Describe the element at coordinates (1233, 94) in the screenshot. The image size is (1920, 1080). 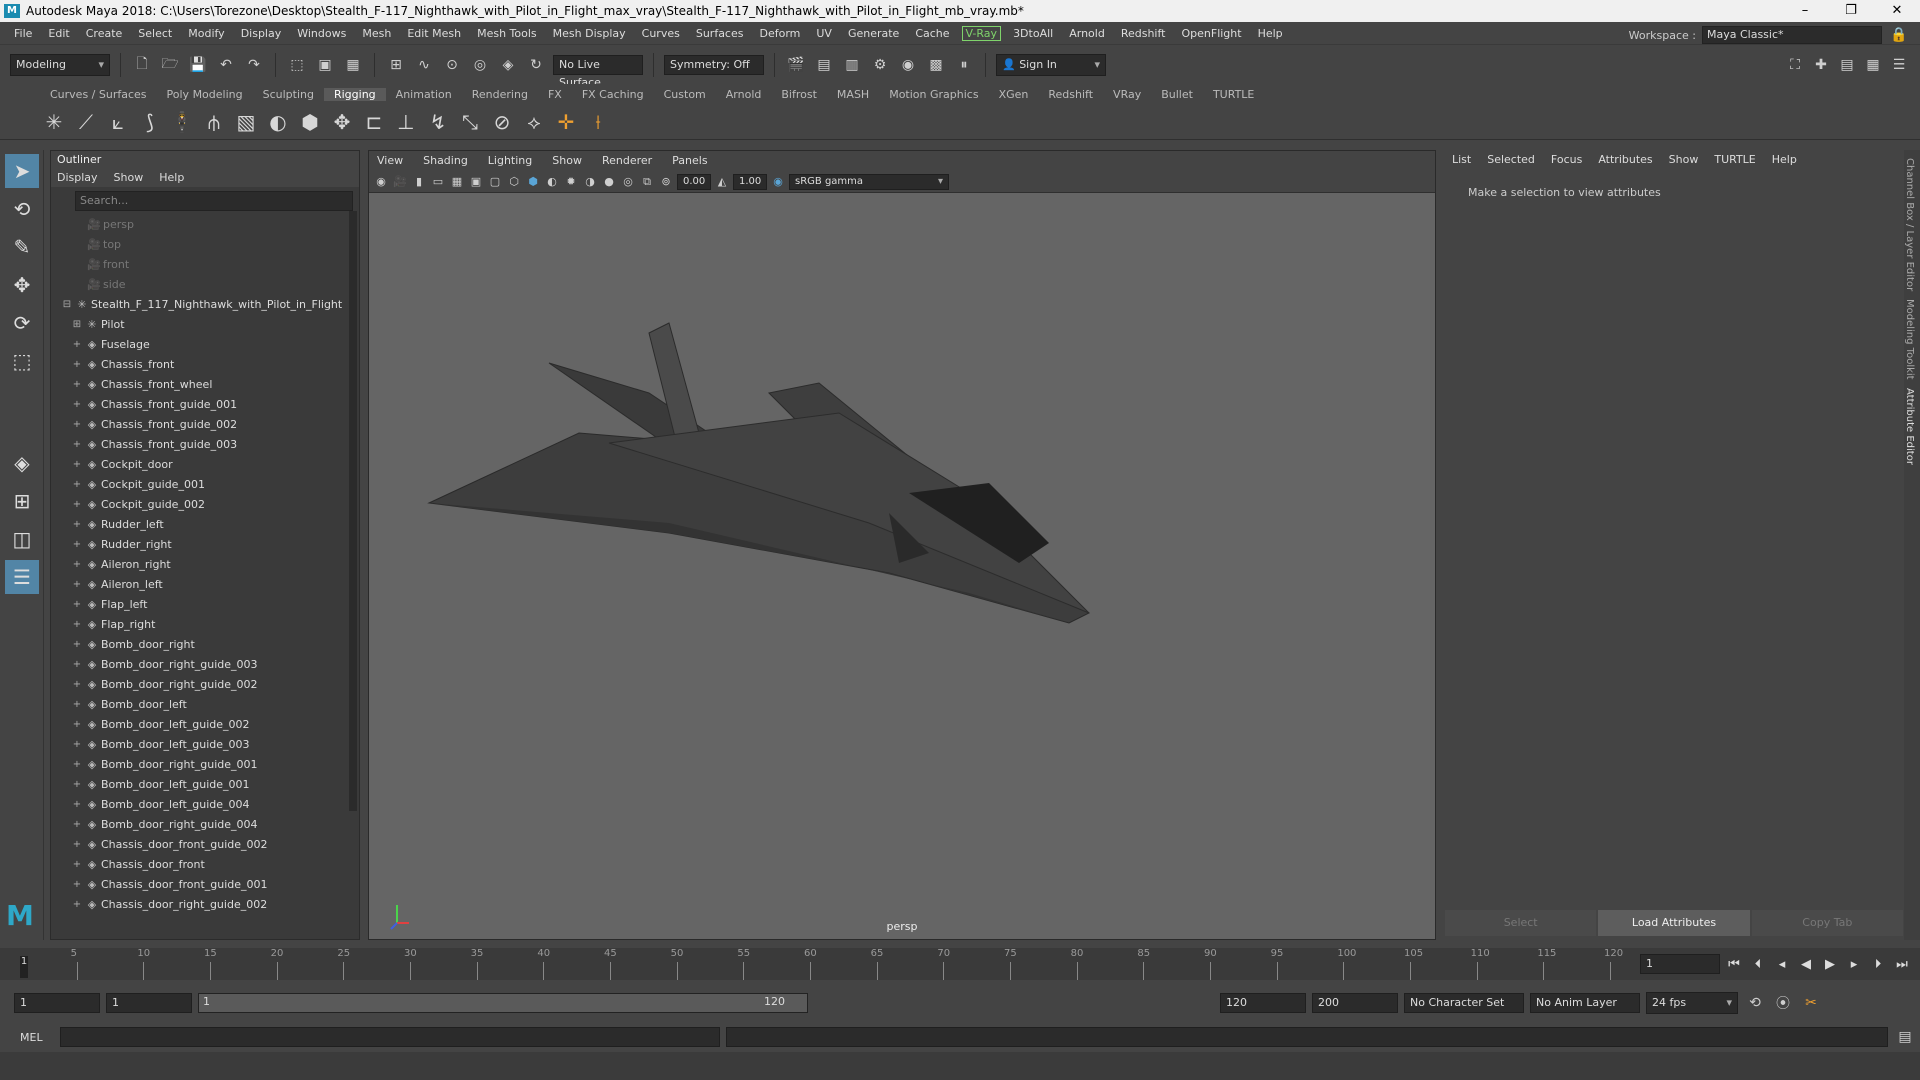
I see `shelf-tab-turtle: TURTLE` at that location.